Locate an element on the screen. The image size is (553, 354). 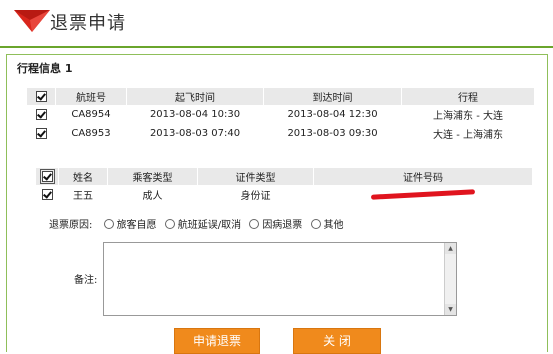
col-id-type: 证件类型 is located at coordinates (255, 176).